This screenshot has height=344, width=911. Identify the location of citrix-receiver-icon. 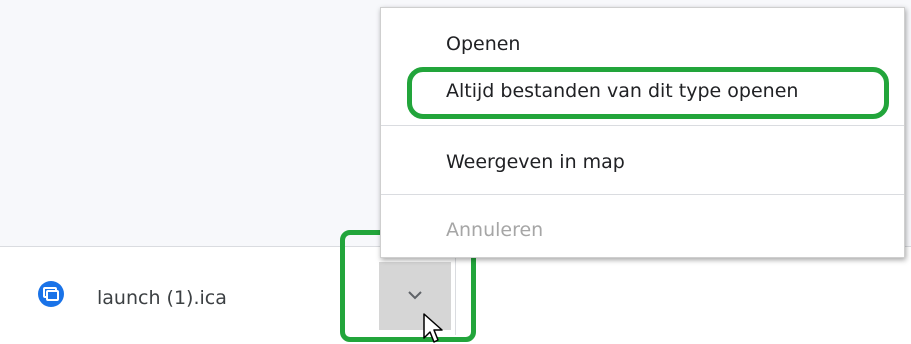
(51, 294).